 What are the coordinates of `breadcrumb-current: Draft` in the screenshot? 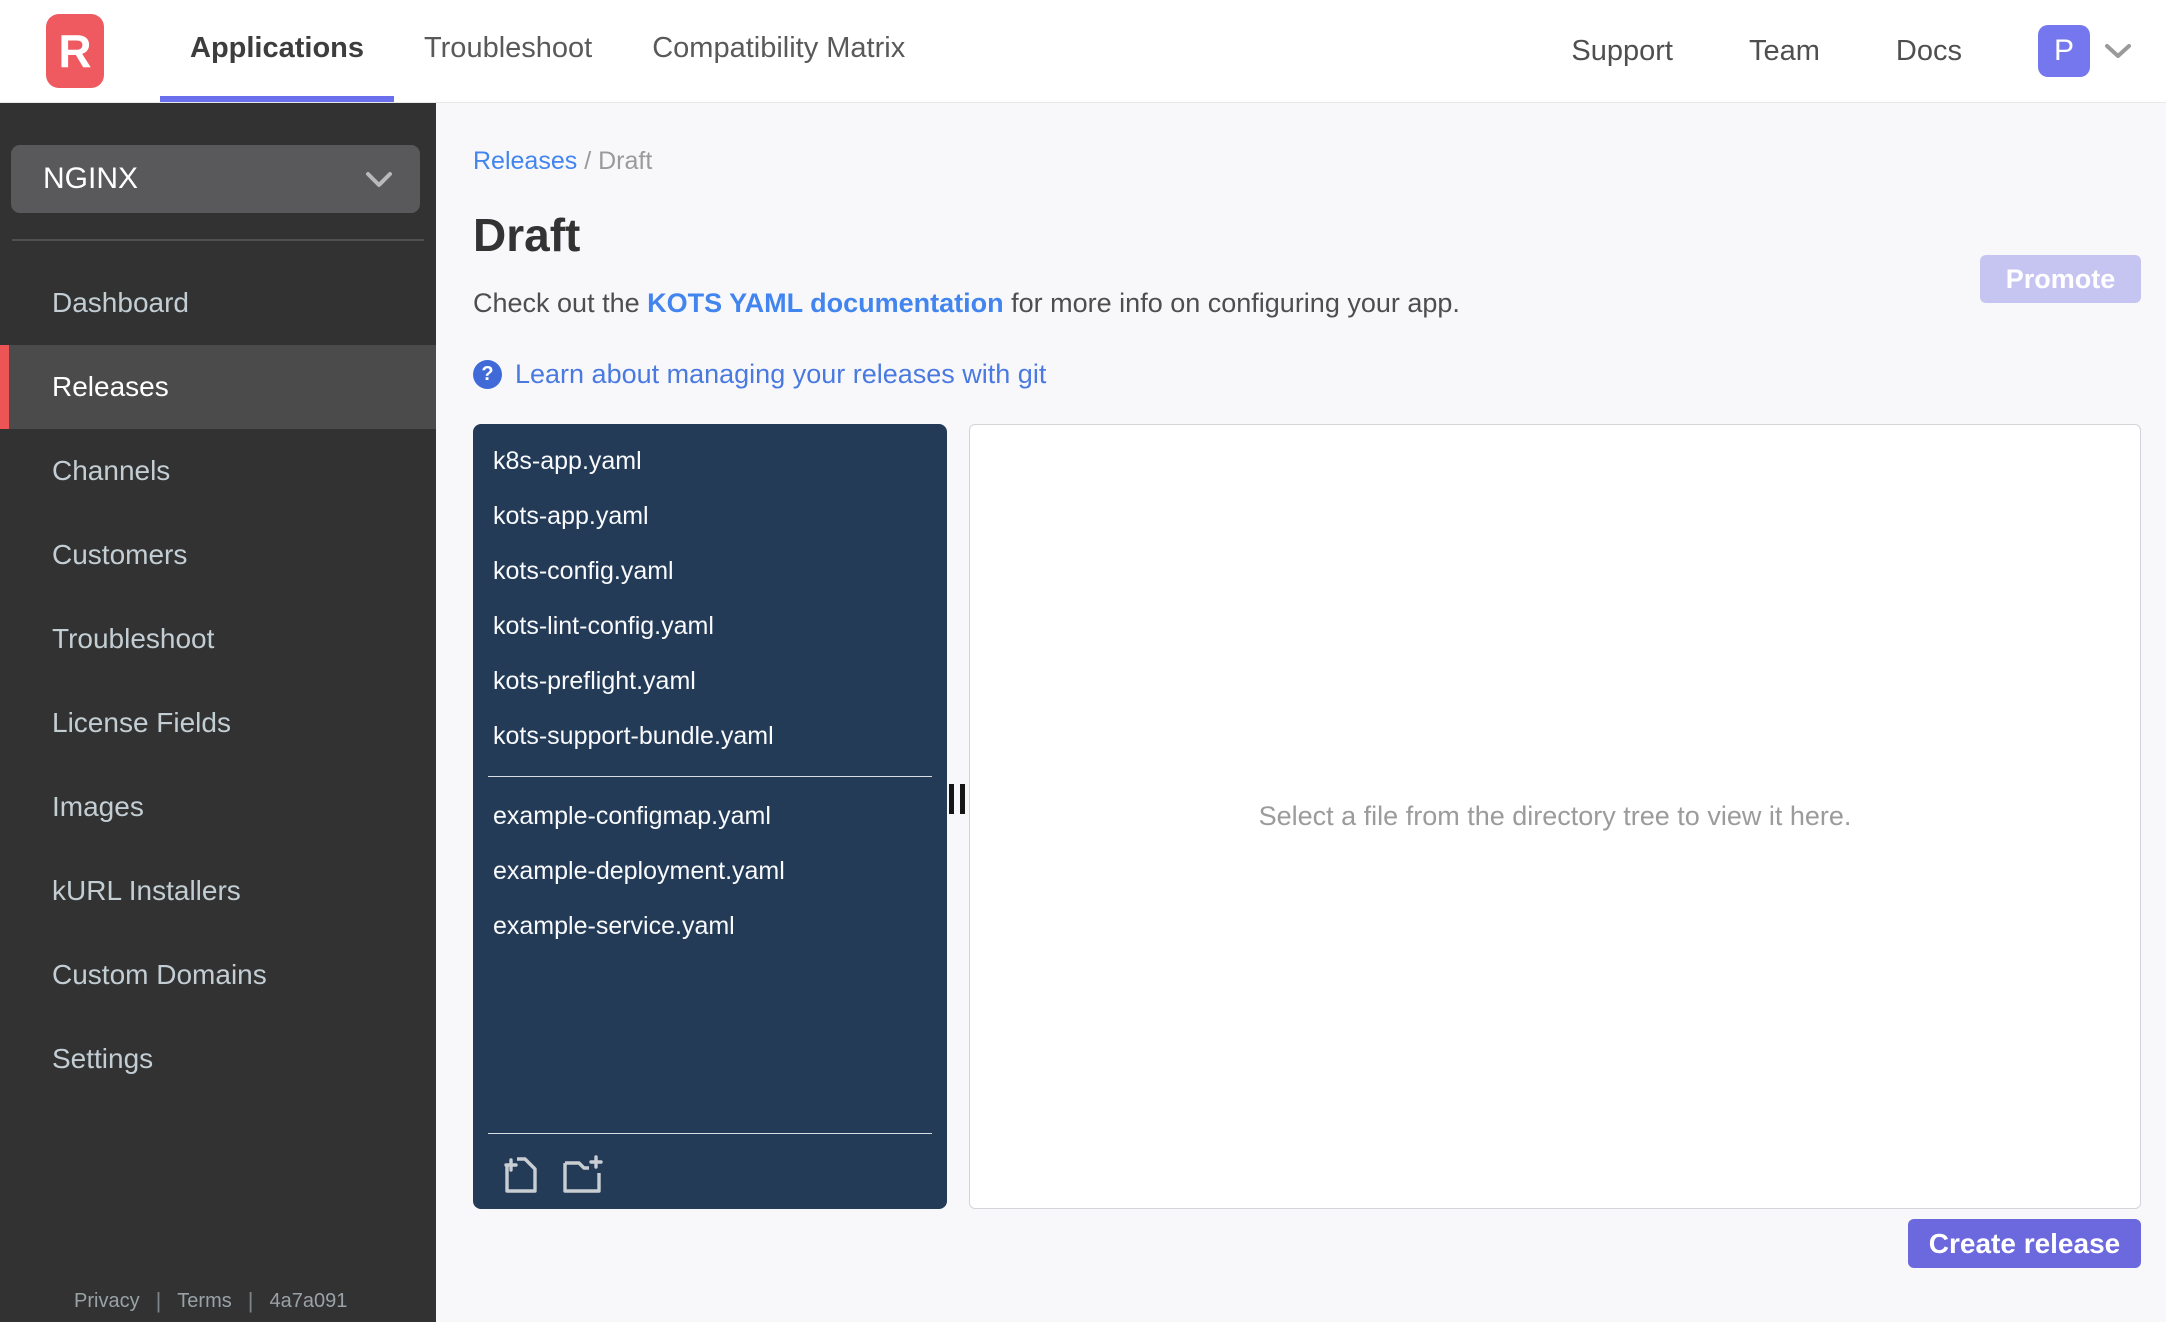 It's located at (625, 161).